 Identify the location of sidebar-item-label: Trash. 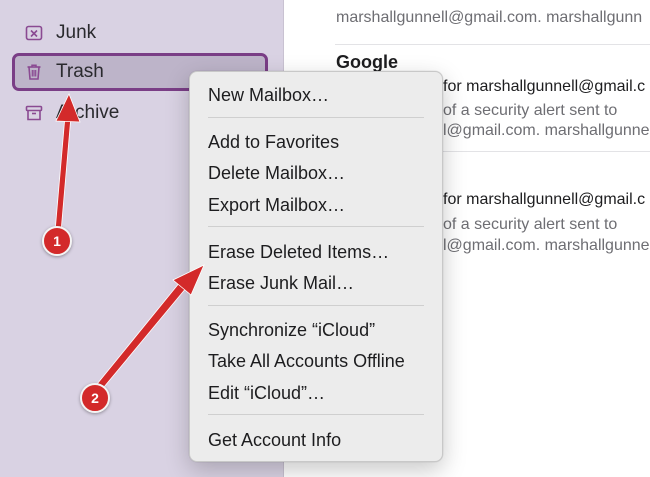
(80, 71).